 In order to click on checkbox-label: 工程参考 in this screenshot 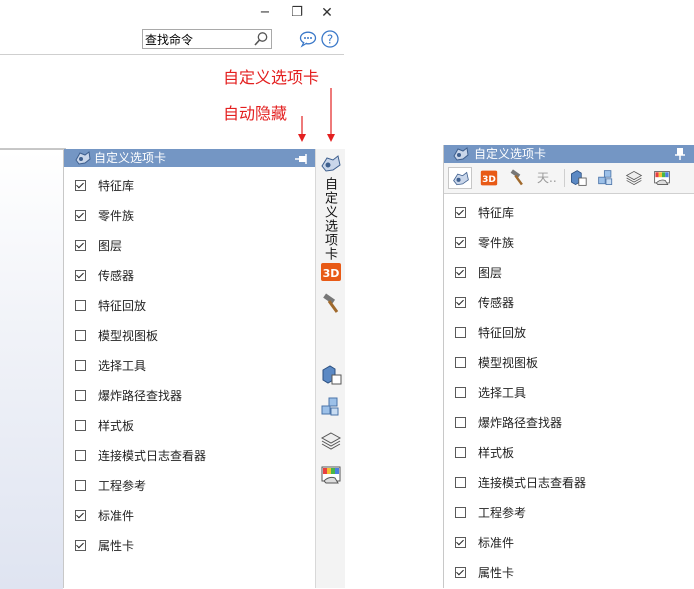, I will do `click(122, 486)`.